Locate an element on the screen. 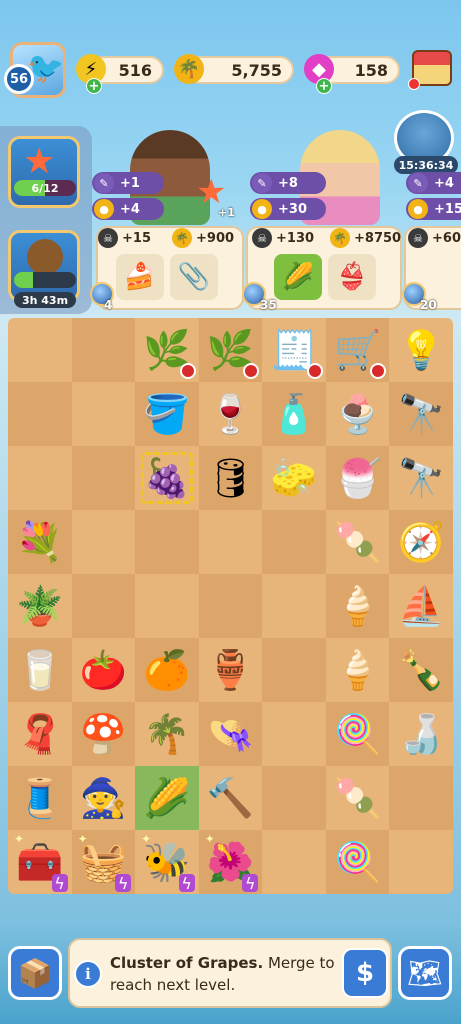  map-button: 🗺 is located at coordinates (425, 973).